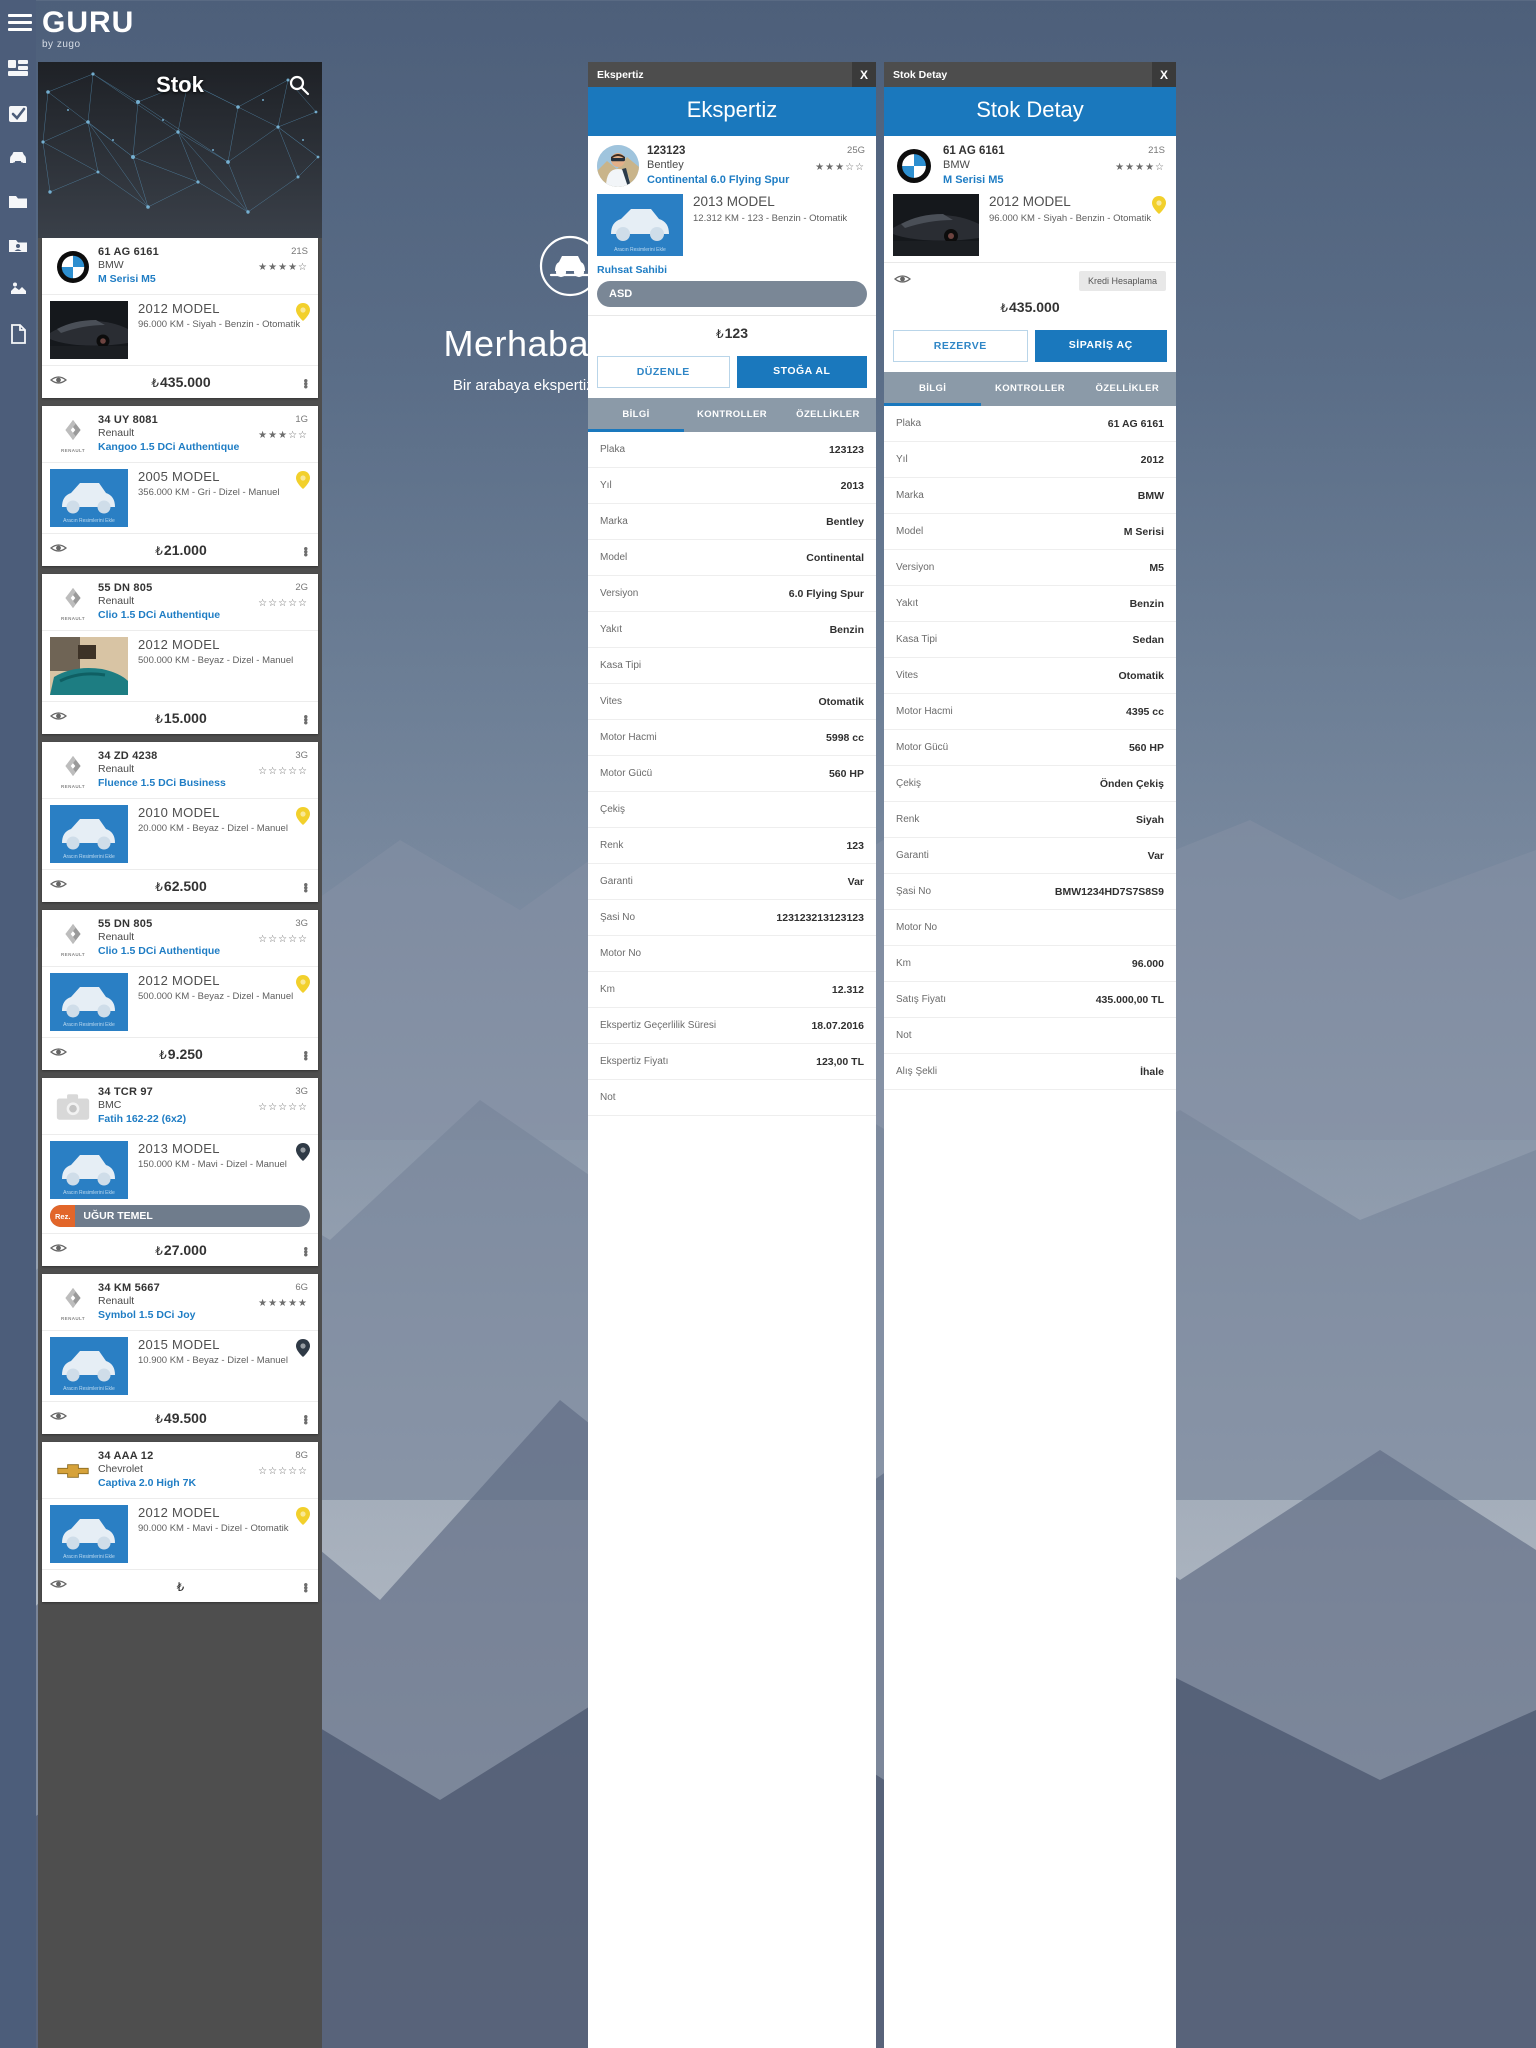  I want to click on stok-card-footer: ₺27.000 • • •, so click(180, 1249).